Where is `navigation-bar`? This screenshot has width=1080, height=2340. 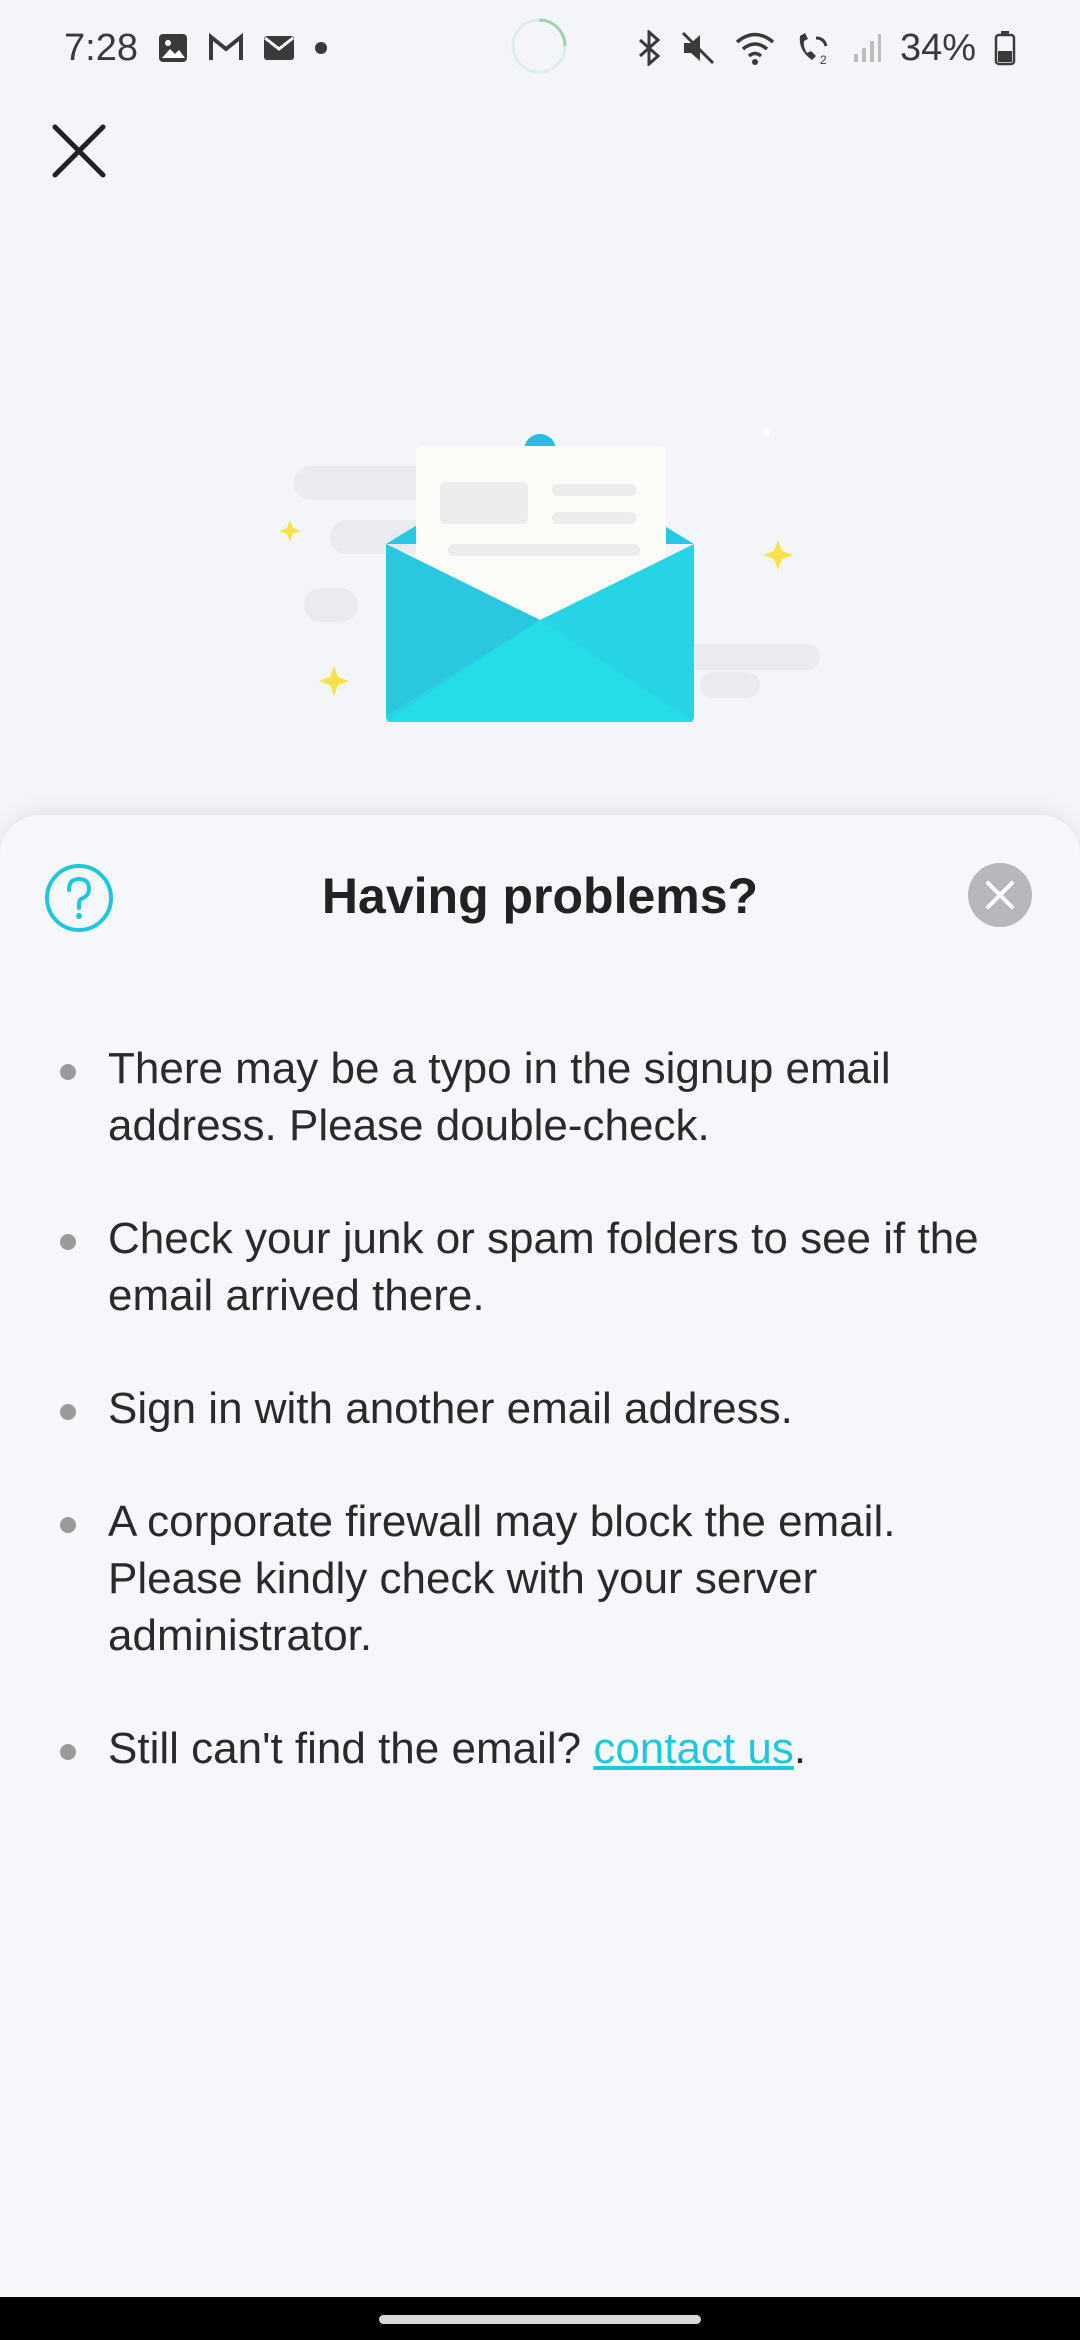 navigation-bar is located at coordinates (540, 2318).